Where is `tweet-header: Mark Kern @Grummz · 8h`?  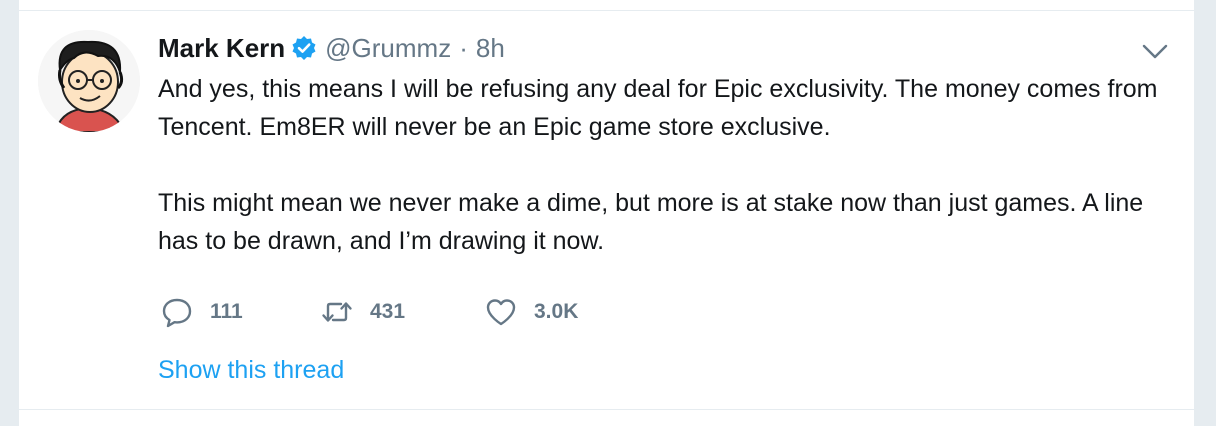
tweet-header: Mark Kern @Grummz · 8h is located at coordinates (331, 48).